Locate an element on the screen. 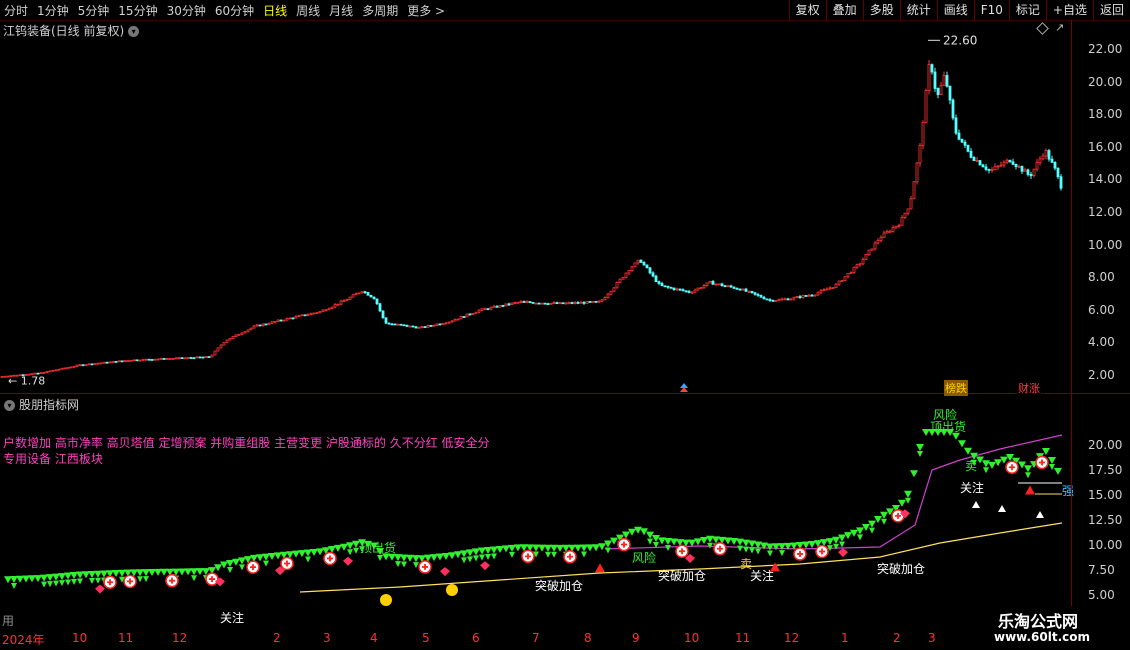  price-tick-label: 12.00 is located at coordinates (1105, 212).